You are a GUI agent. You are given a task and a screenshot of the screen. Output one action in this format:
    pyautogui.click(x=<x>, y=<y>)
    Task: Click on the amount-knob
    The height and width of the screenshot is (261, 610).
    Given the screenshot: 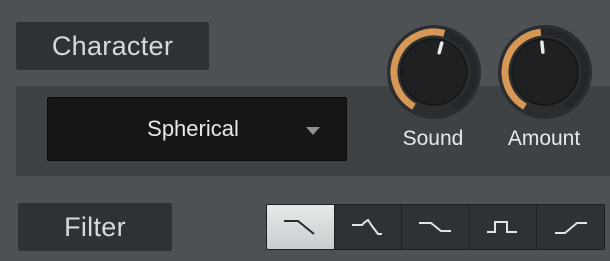 What is the action you would take?
    pyautogui.click(x=545, y=72)
    